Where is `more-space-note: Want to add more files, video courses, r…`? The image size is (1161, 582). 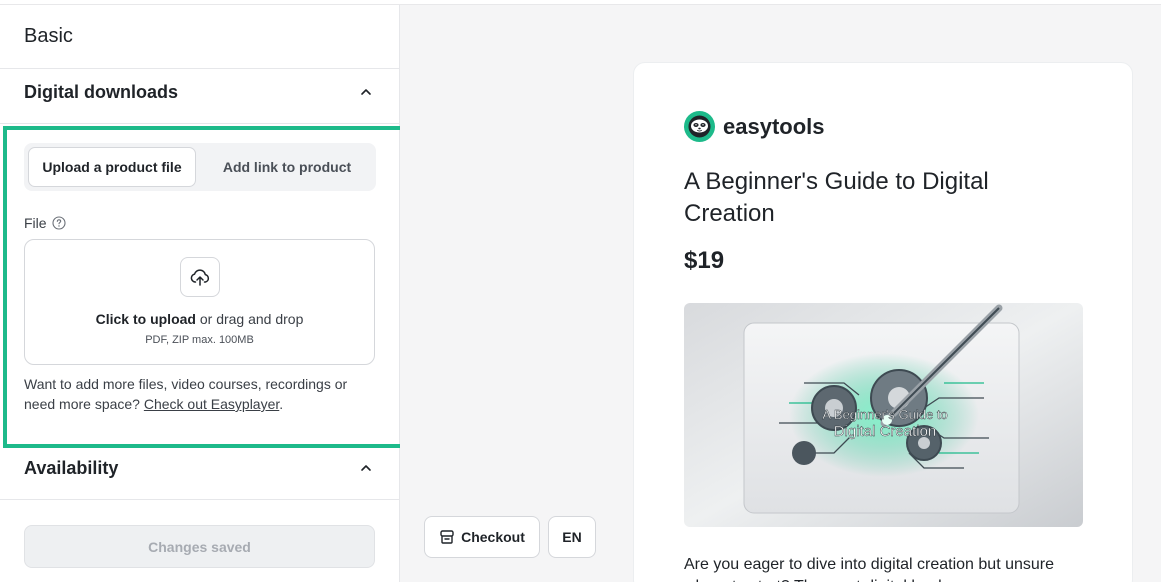
more-space-note: Want to add more files, video courses, r… is located at coordinates (199, 394).